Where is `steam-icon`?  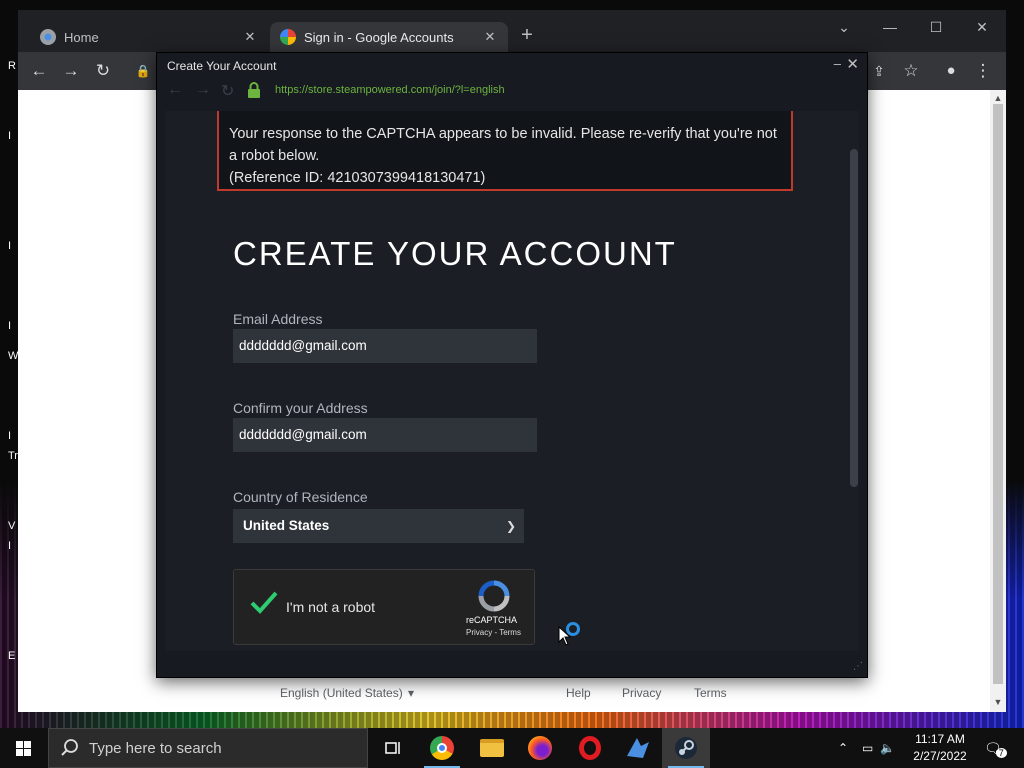 steam-icon is located at coordinates (686, 748).